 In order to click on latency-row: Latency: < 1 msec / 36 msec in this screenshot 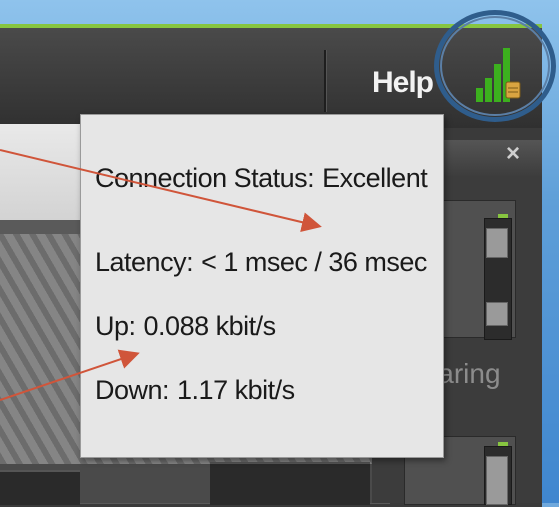, I will do `click(261, 262)`.